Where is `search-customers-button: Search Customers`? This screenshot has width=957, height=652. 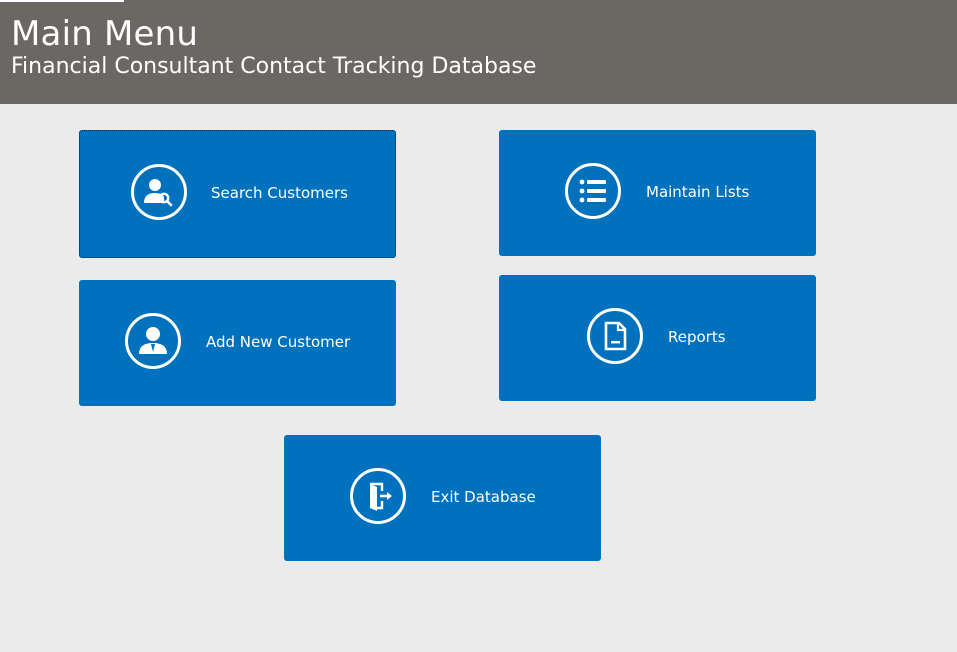
search-customers-button: Search Customers is located at coordinates (237, 194).